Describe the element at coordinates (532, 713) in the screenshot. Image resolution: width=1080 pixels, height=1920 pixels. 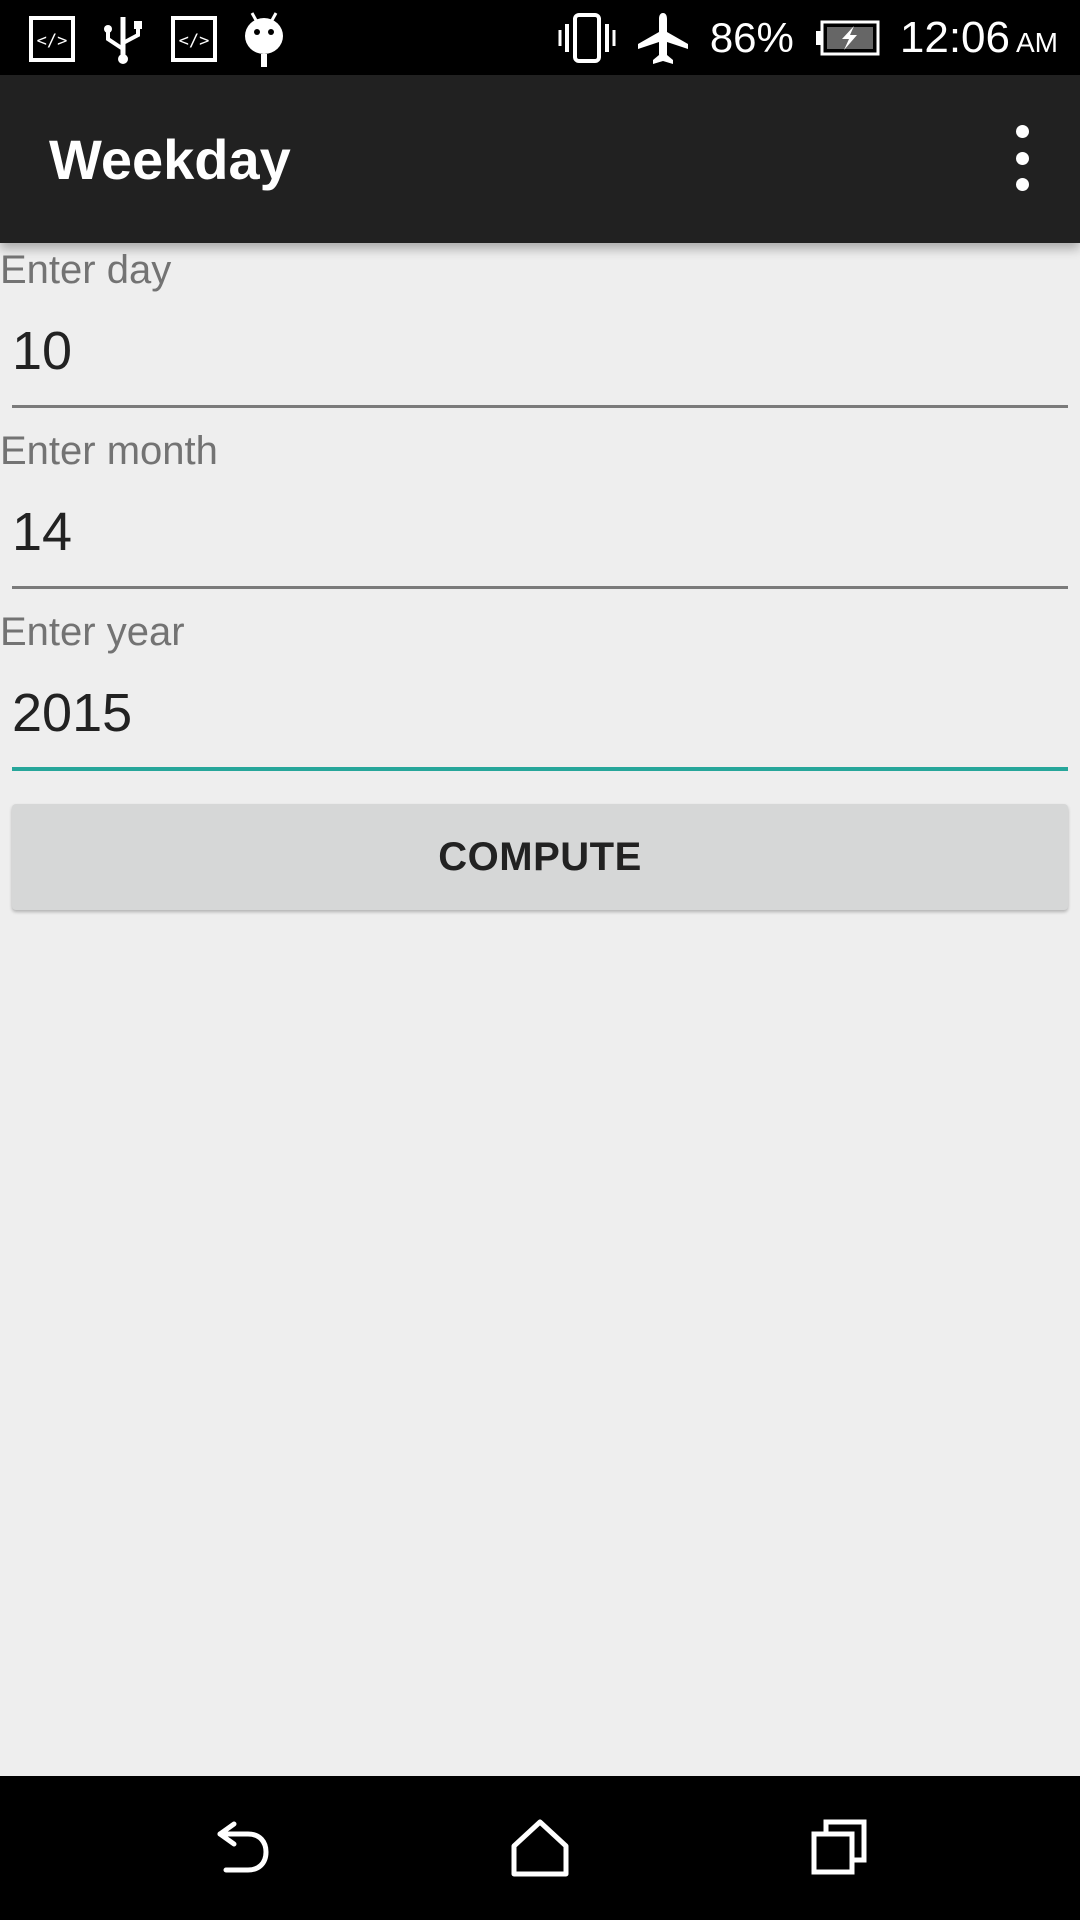
I see `year-input` at that location.